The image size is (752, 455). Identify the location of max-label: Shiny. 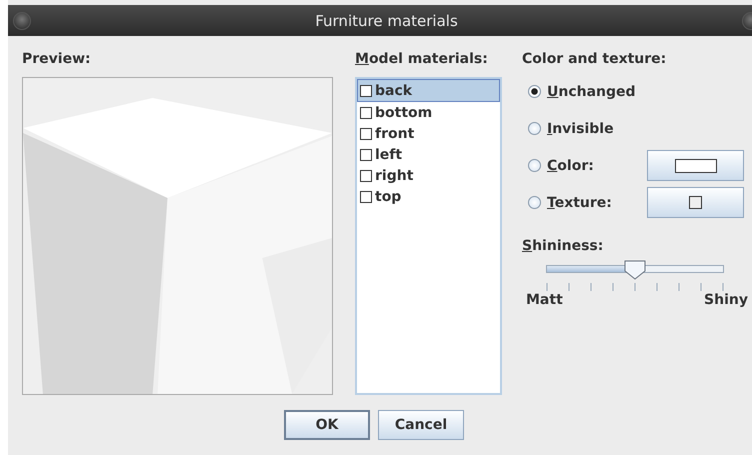
(726, 300).